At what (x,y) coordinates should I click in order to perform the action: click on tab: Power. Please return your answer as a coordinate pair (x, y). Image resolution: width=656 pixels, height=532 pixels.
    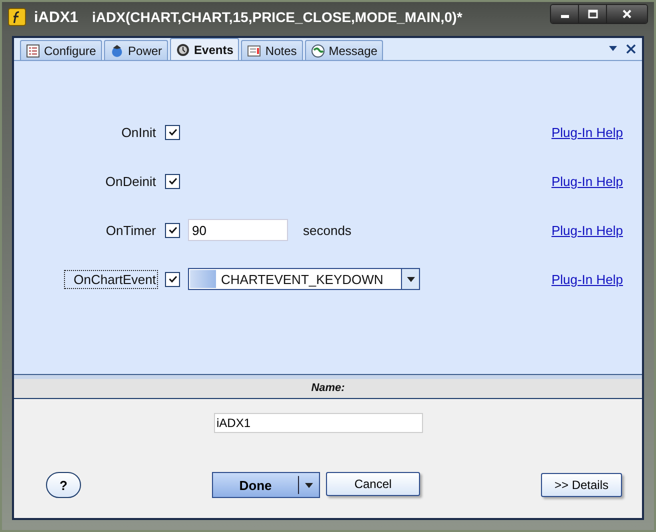
    Looking at the image, I should click on (136, 50).